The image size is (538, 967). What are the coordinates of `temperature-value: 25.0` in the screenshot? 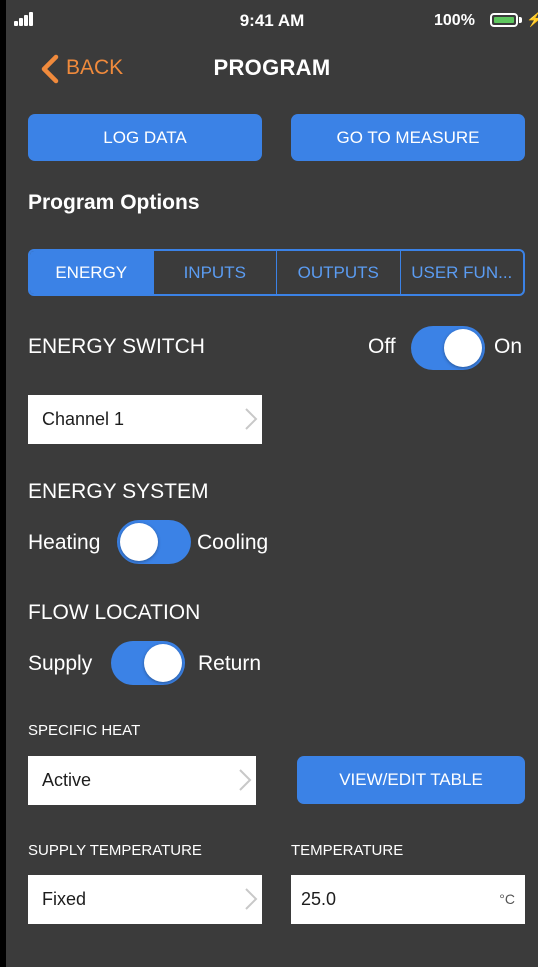 It's located at (319, 899).